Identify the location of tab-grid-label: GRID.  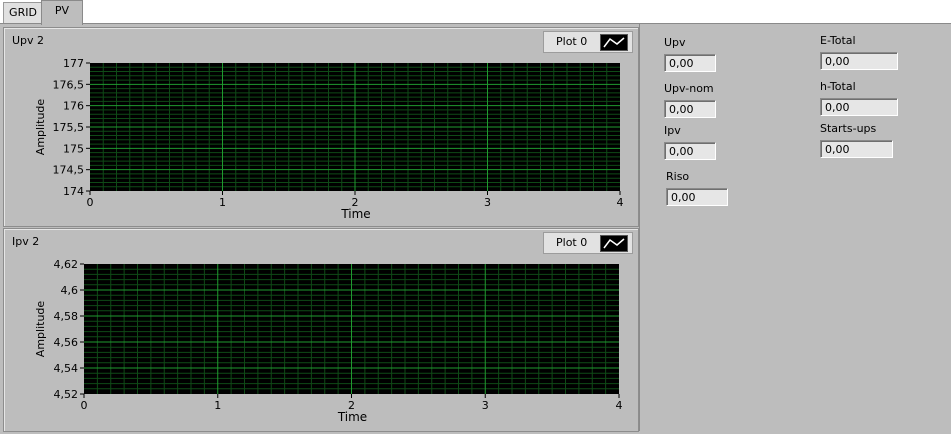
(23, 12).